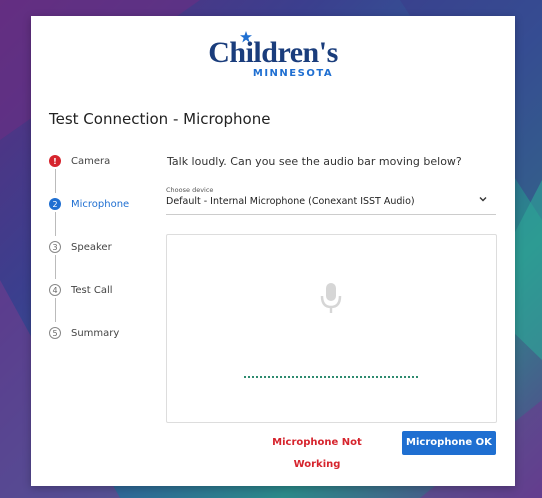 The height and width of the screenshot is (498, 542). I want to click on step-camera: ! Camera, so click(79, 161).